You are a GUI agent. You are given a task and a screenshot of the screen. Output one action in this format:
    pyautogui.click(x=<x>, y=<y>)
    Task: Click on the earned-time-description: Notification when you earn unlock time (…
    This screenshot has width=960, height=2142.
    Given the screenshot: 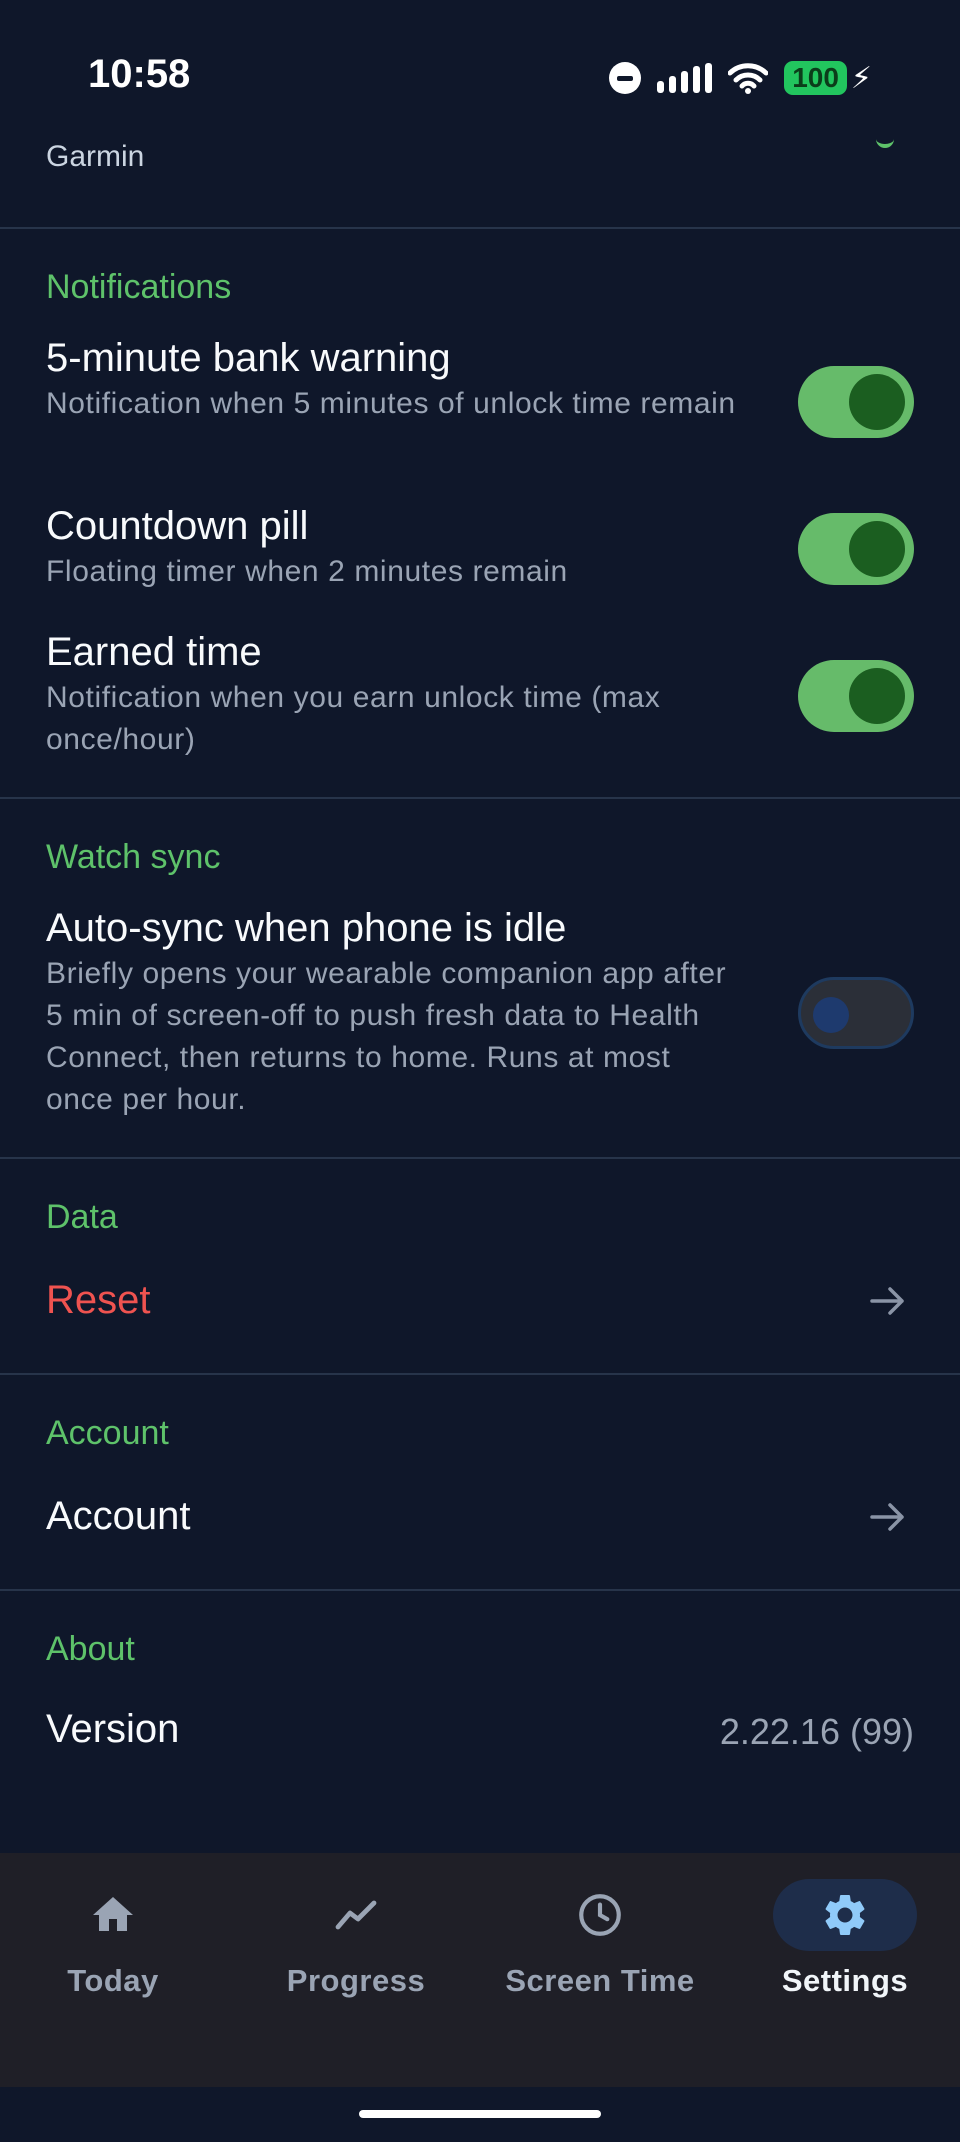 What is the action you would take?
    pyautogui.click(x=353, y=718)
    